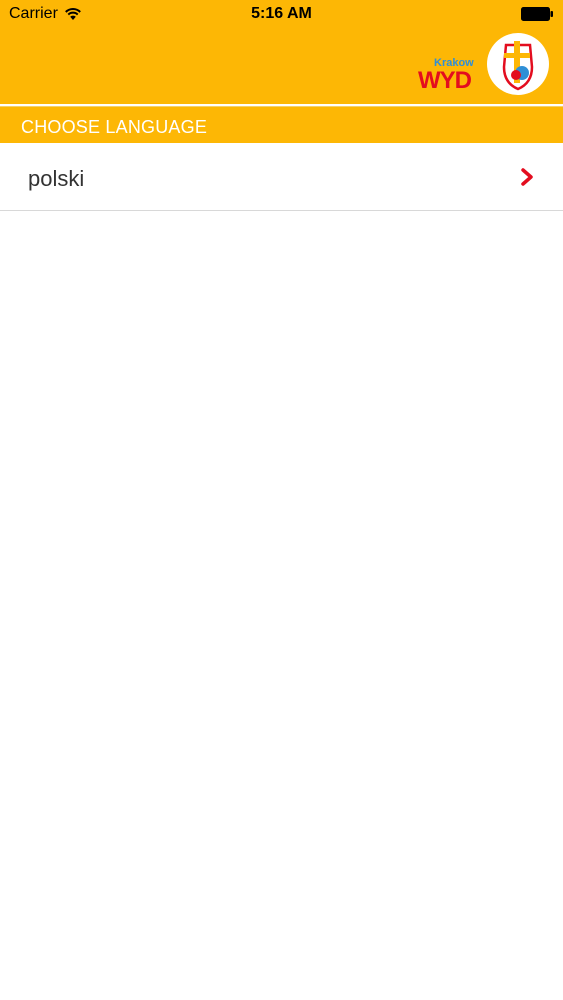  I want to click on section-header: CHOOSE LANGUAGE, so click(281, 124).